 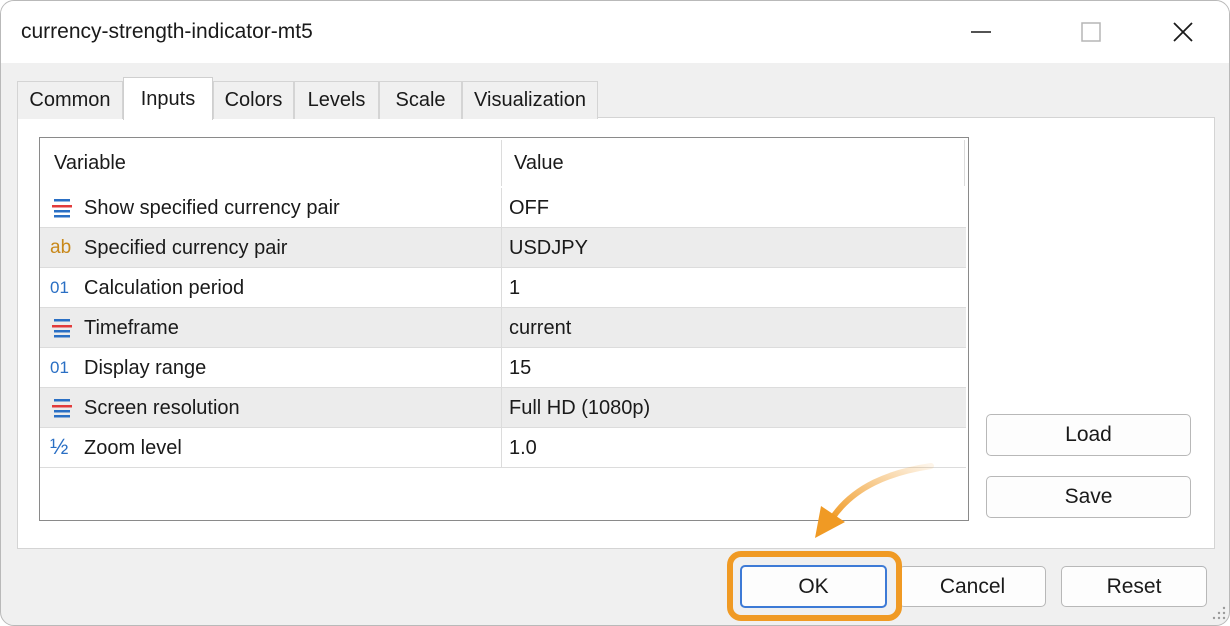 I want to click on maximize-icon, so click(x=1091, y=32).